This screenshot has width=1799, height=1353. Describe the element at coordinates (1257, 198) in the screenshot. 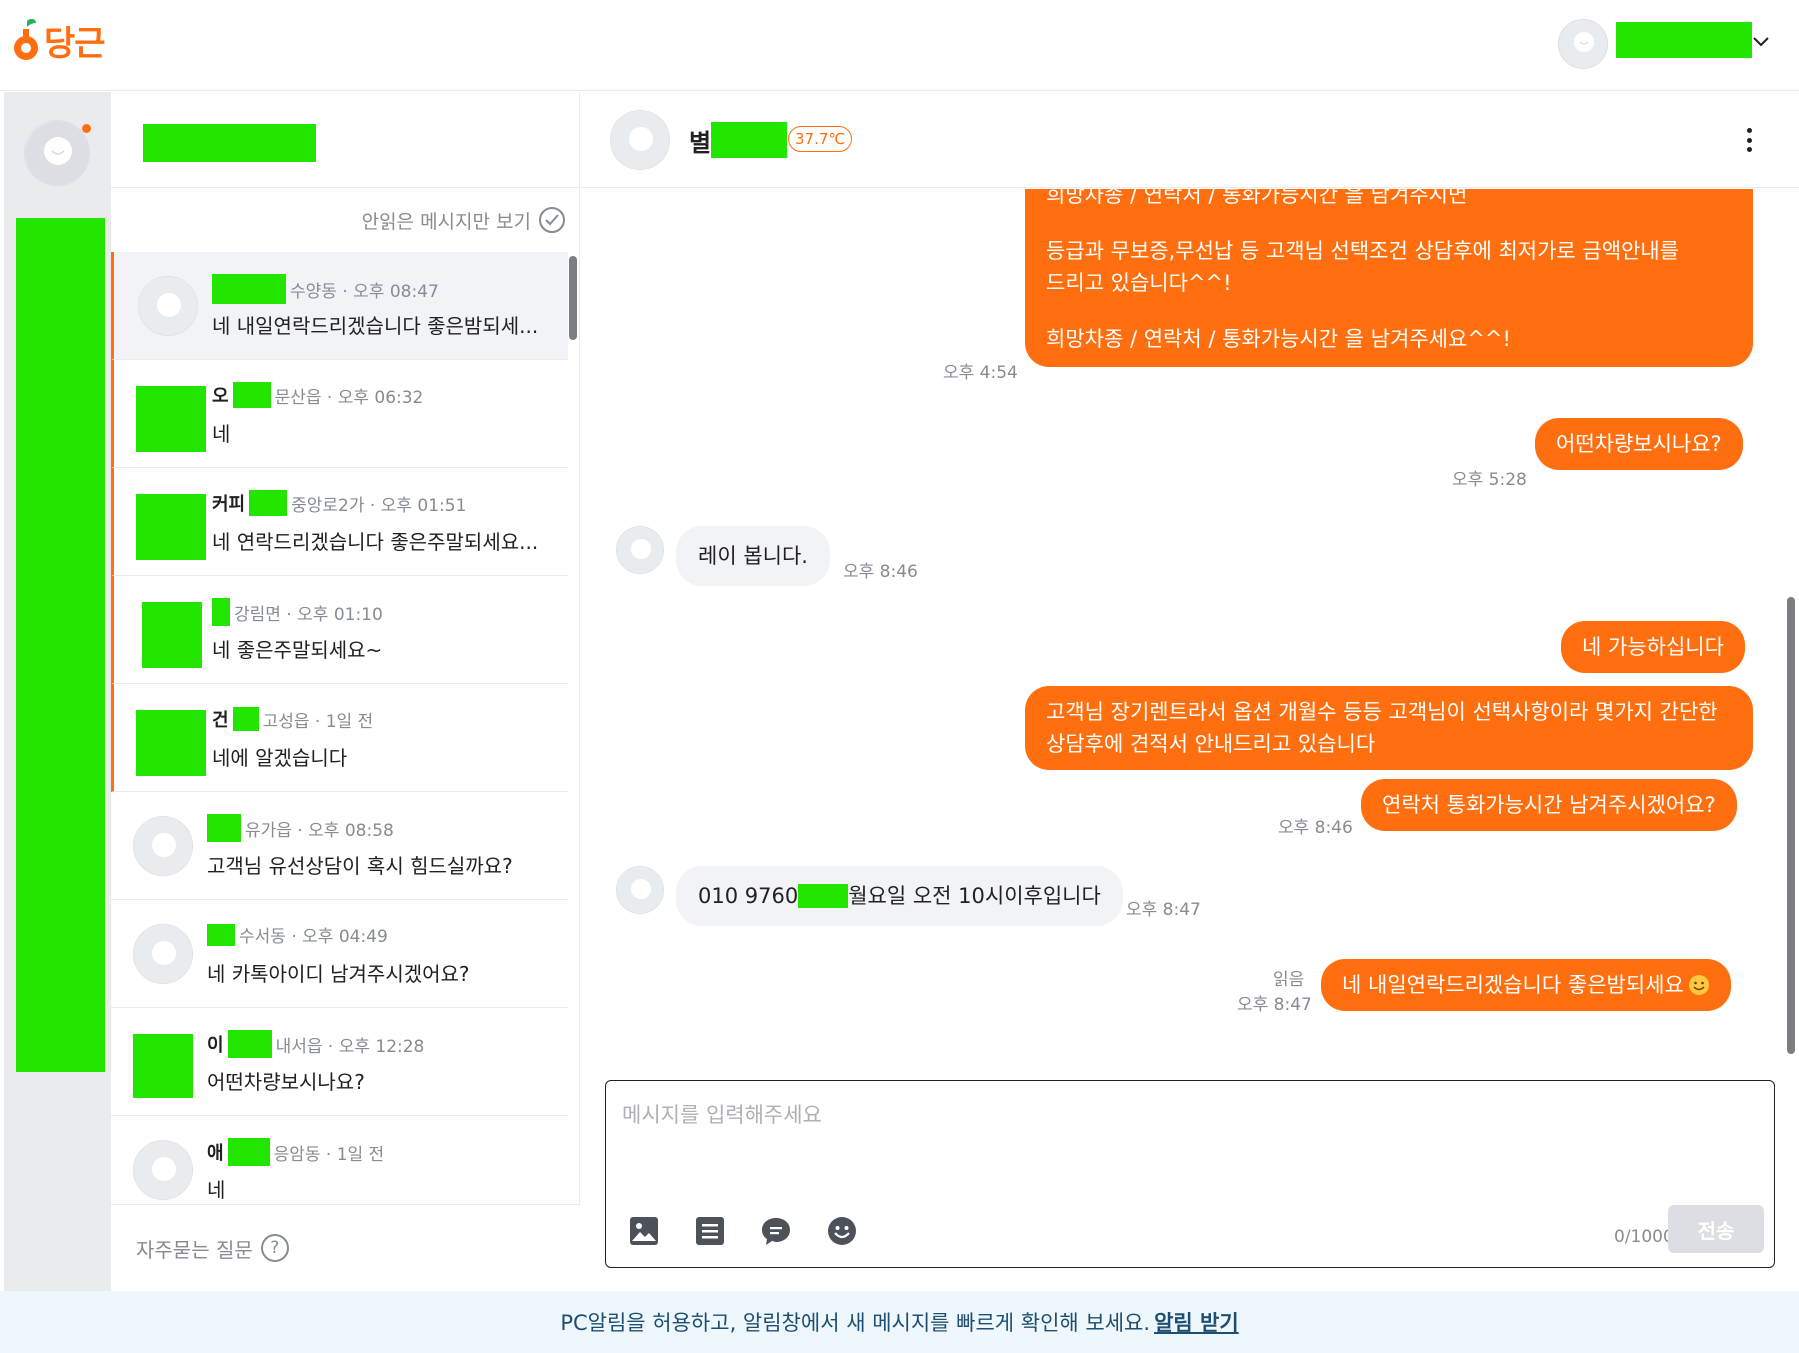

I see `message-text: 희망차종 / 연락처 / 통화가능시간 을 남겨주시면` at that location.